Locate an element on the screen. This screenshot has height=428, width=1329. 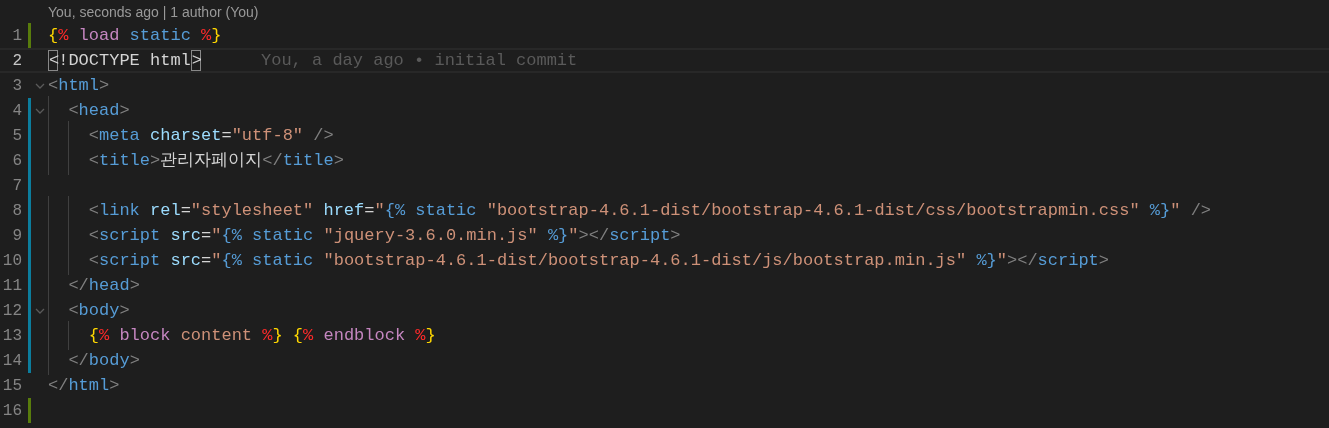
line-number: 11 is located at coordinates (11, 285).